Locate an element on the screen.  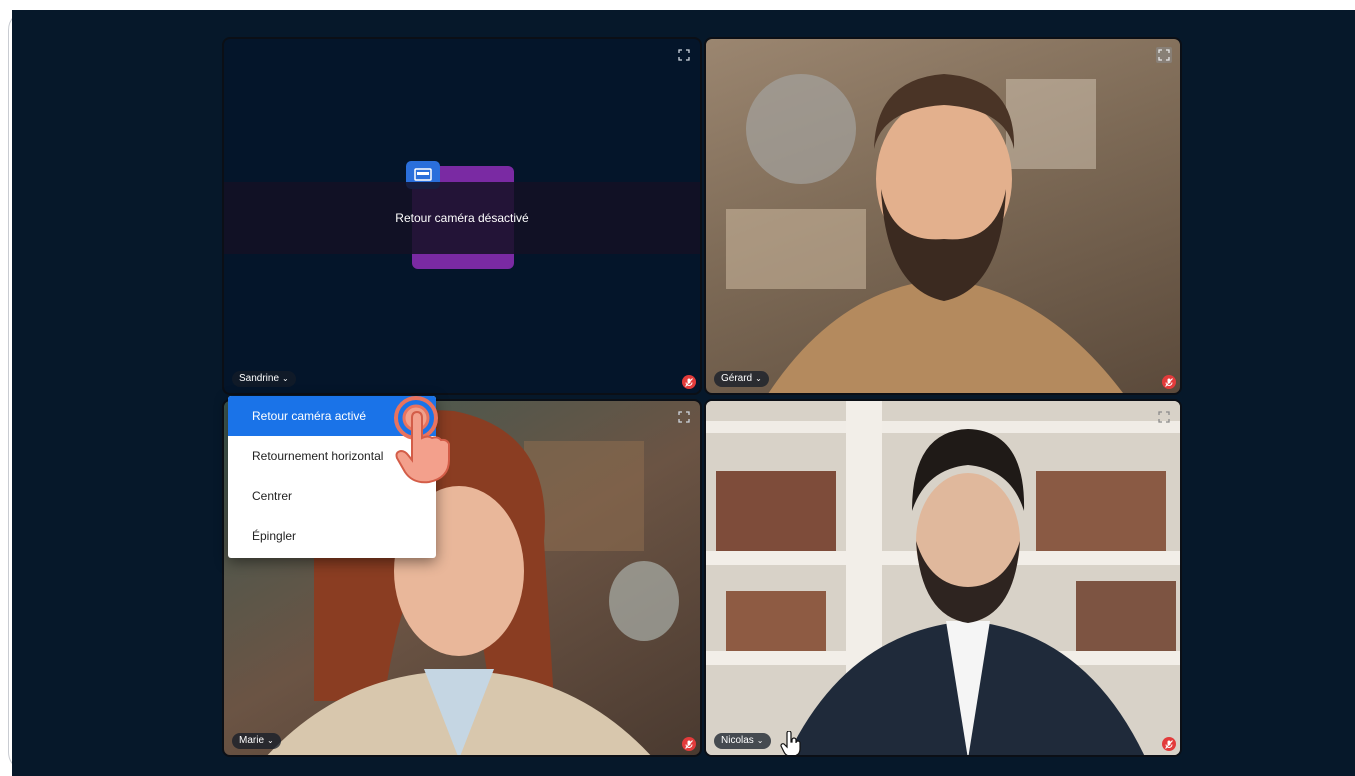
status-banner: Retour caméra désactivé is located at coordinates (462, 218).